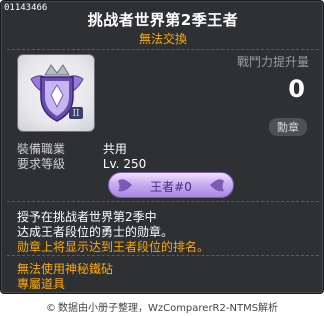  I want to click on footer-credit: © 数据由小册子整理，WzComparerR2-NTMS解析, so click(162, 306).